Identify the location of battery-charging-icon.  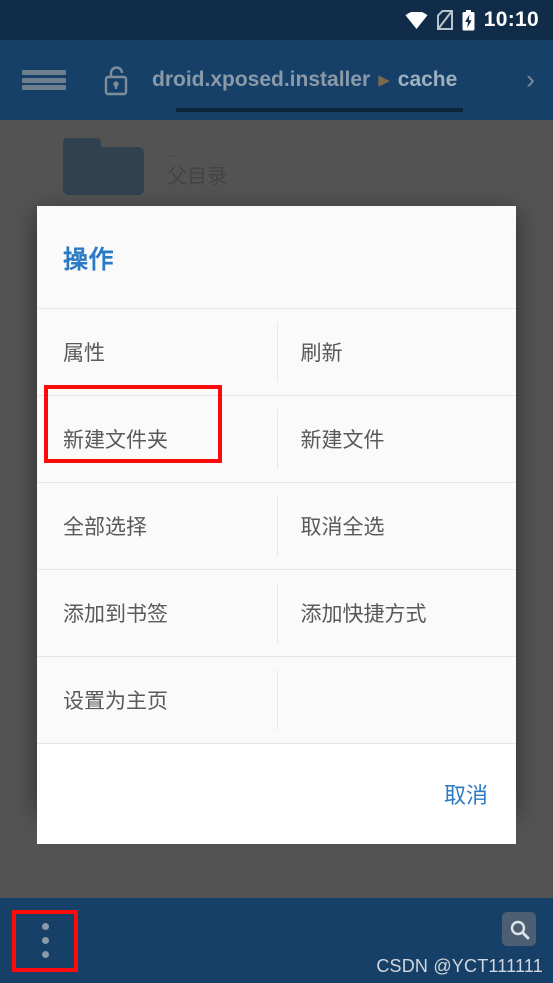
(468, 20).